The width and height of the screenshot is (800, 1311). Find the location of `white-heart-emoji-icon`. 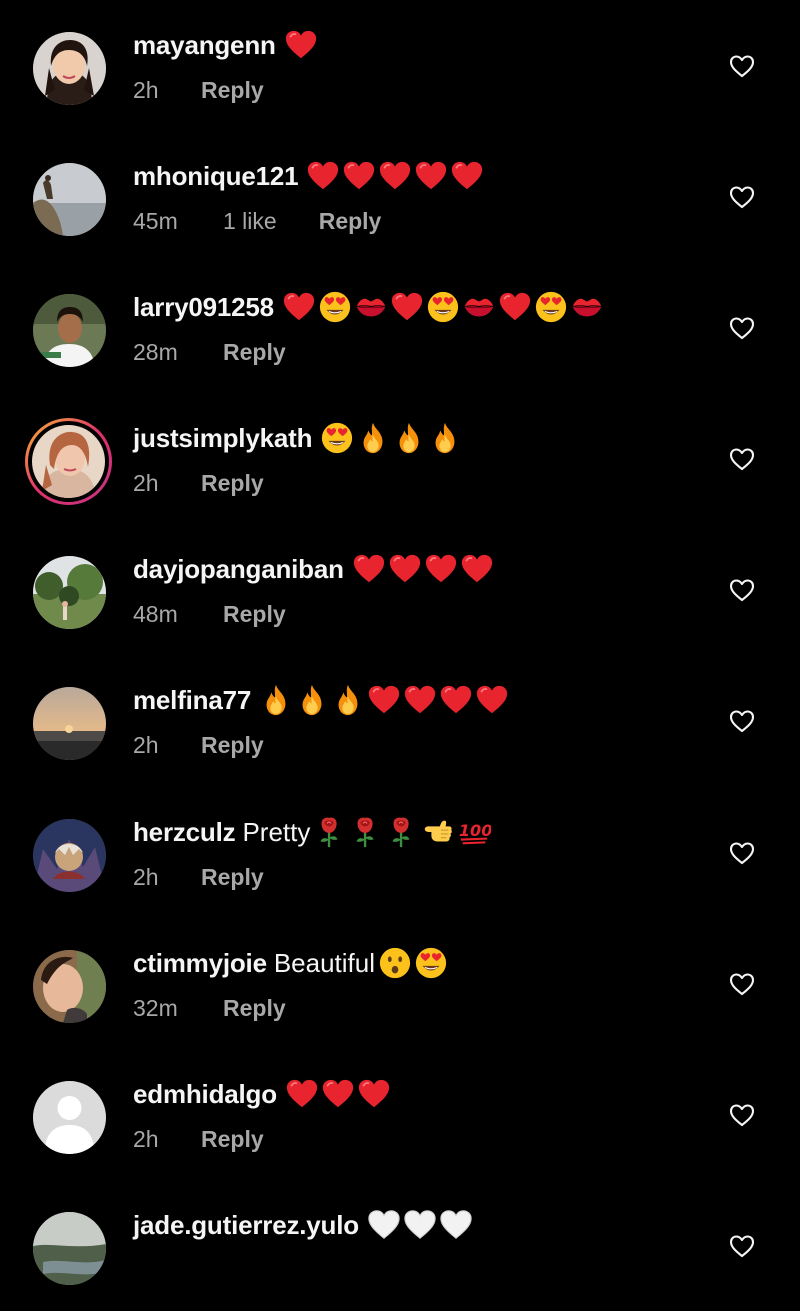

white-heart-emoji-icon is located at coordinates (420, 1225).